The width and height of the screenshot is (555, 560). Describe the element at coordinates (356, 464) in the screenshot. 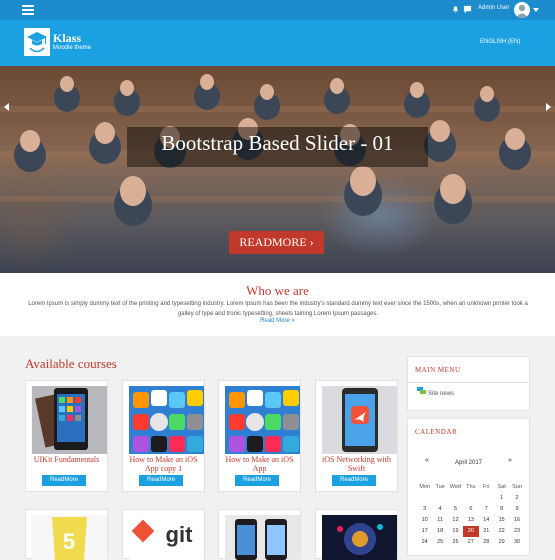

I see `course-name: iOS Networking with Swift` at that location.